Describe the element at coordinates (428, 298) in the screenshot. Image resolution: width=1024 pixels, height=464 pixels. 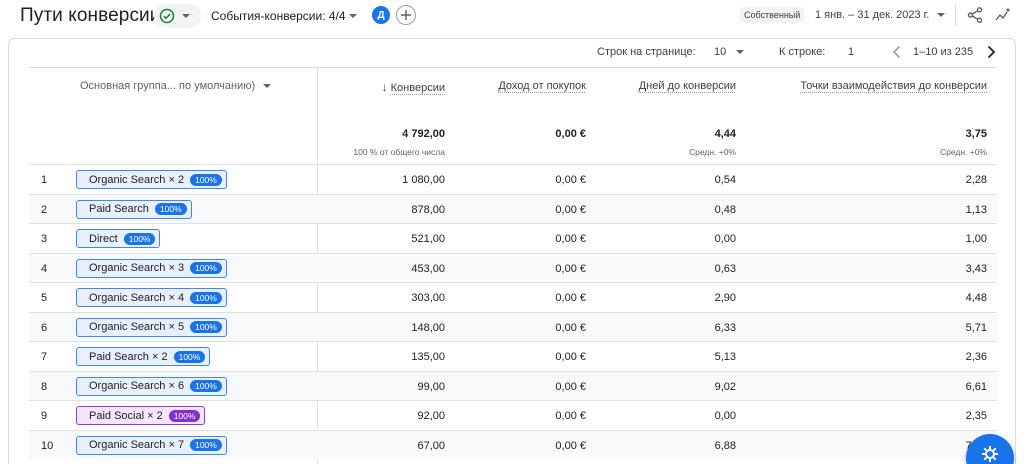
I see `conversions-cell: 303,00` at that location.